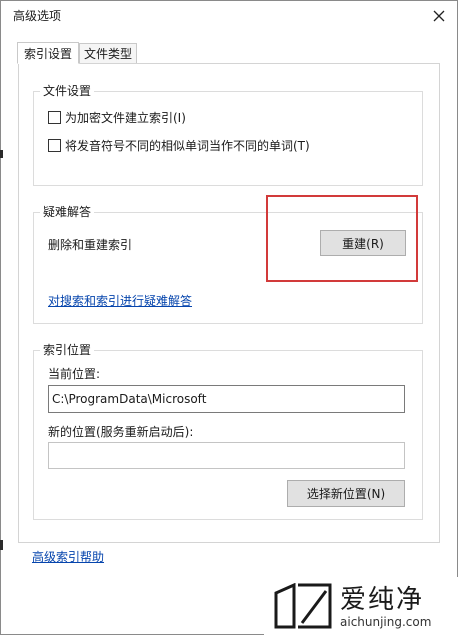 The image size is (458, 635). Describe the element at coordinates (67, 212) in the screenshot. I see `troubleshoot-title: 疑难解答` at that location.